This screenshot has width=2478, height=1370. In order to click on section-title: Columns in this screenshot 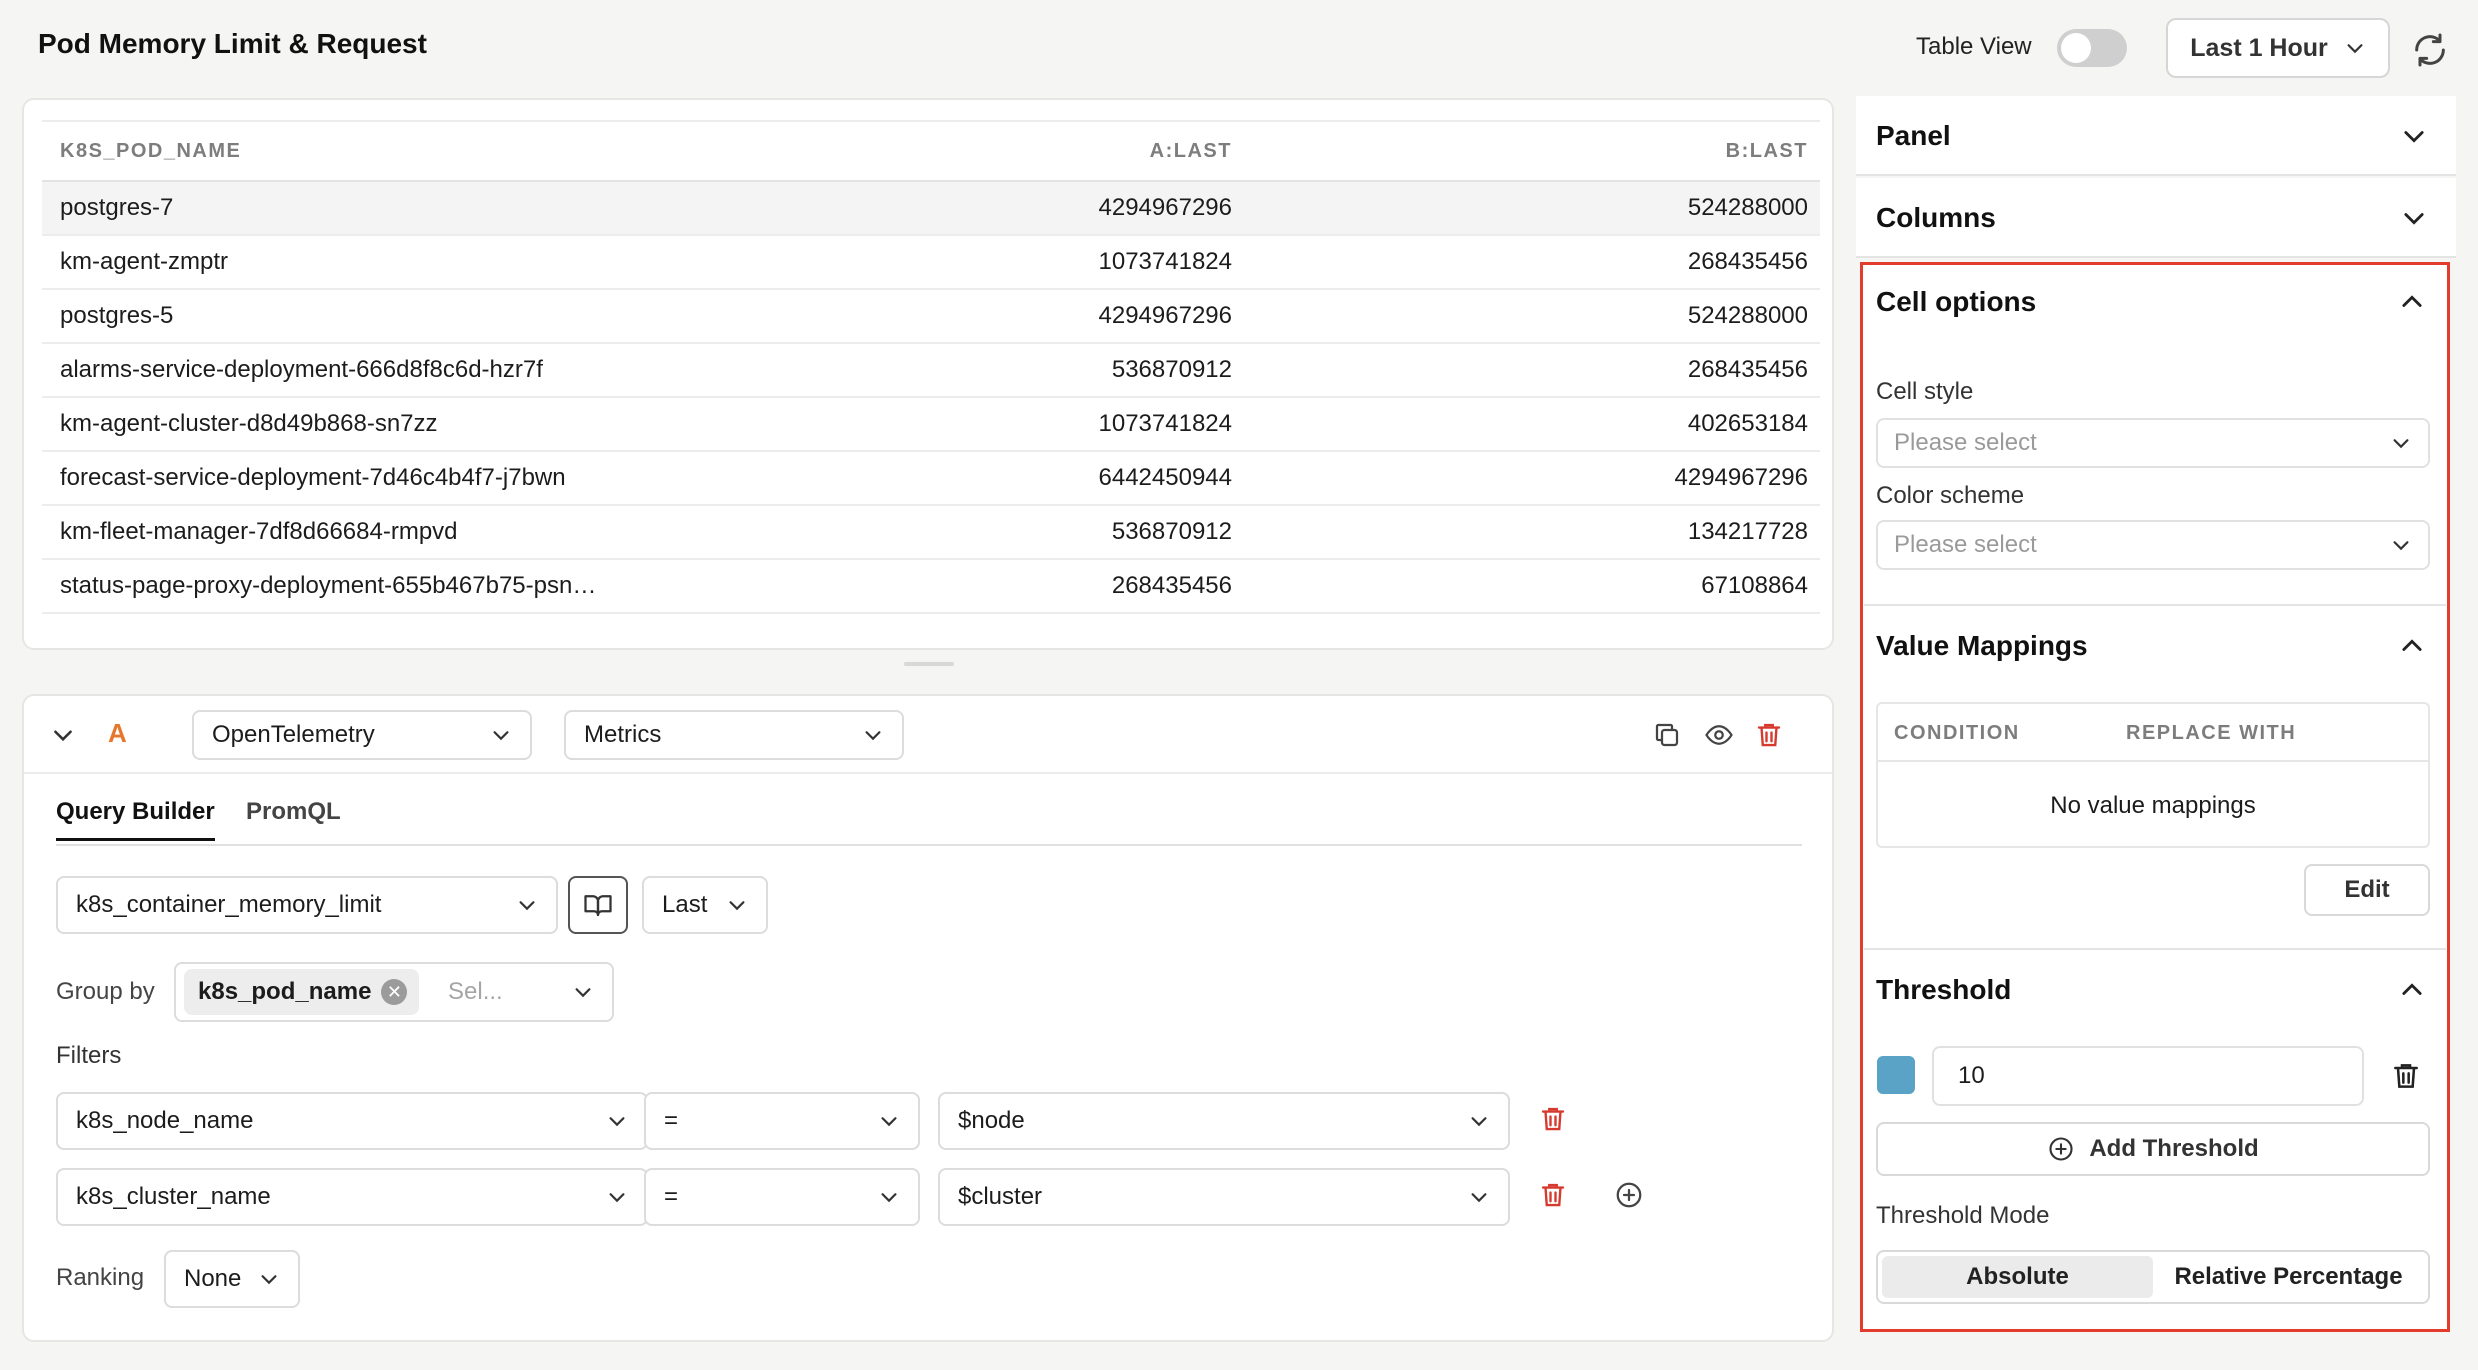, I will do `click(1936, 217)`.